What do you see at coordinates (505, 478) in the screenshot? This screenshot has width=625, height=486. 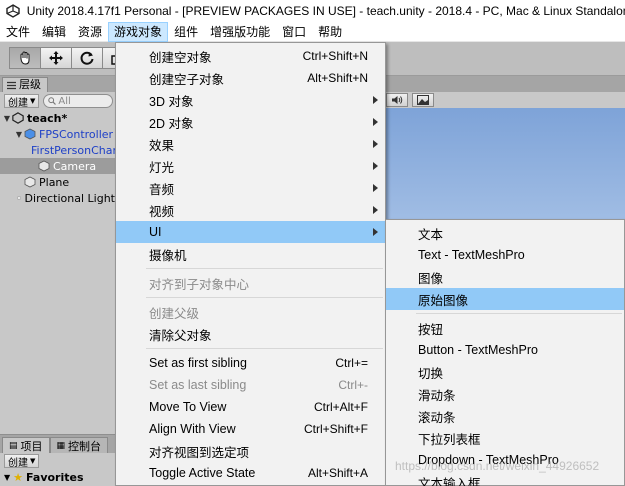 I see `ui-submenu-item: 文本输入框` at bounding box center [505, 478].